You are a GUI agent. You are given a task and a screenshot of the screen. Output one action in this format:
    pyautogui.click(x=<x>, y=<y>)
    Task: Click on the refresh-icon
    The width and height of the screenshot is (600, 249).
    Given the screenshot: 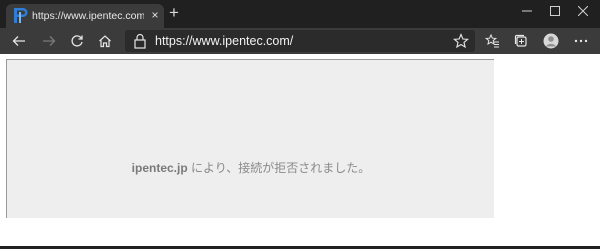 What is the action you would take?
    pyautogui.click(x=77, y=41)
    